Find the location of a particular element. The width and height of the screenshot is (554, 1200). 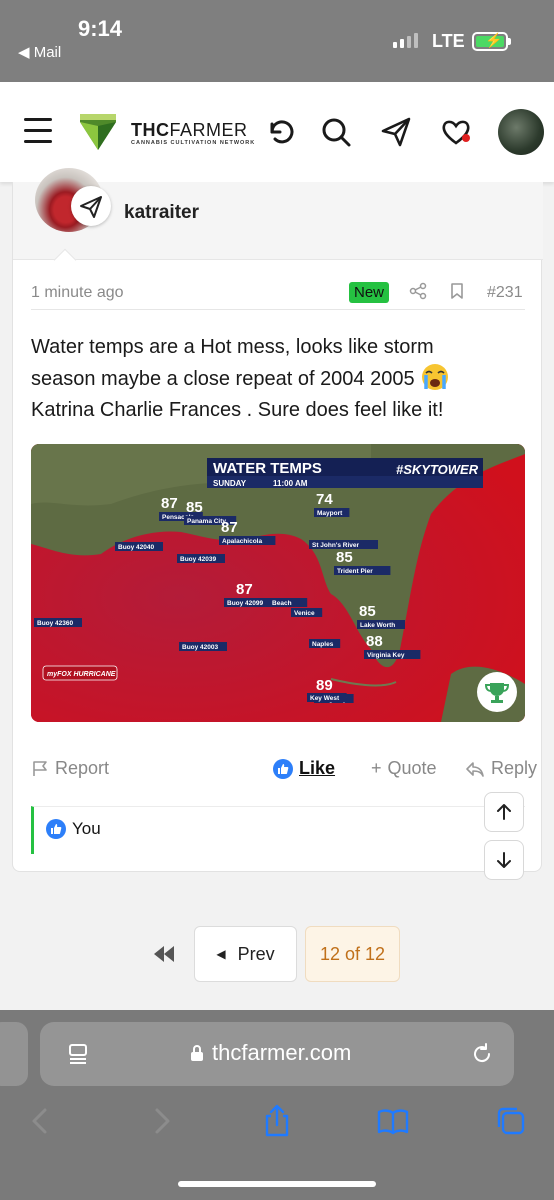

current-page-indicator: 12 of 12 is located at coordinates (352, 954).